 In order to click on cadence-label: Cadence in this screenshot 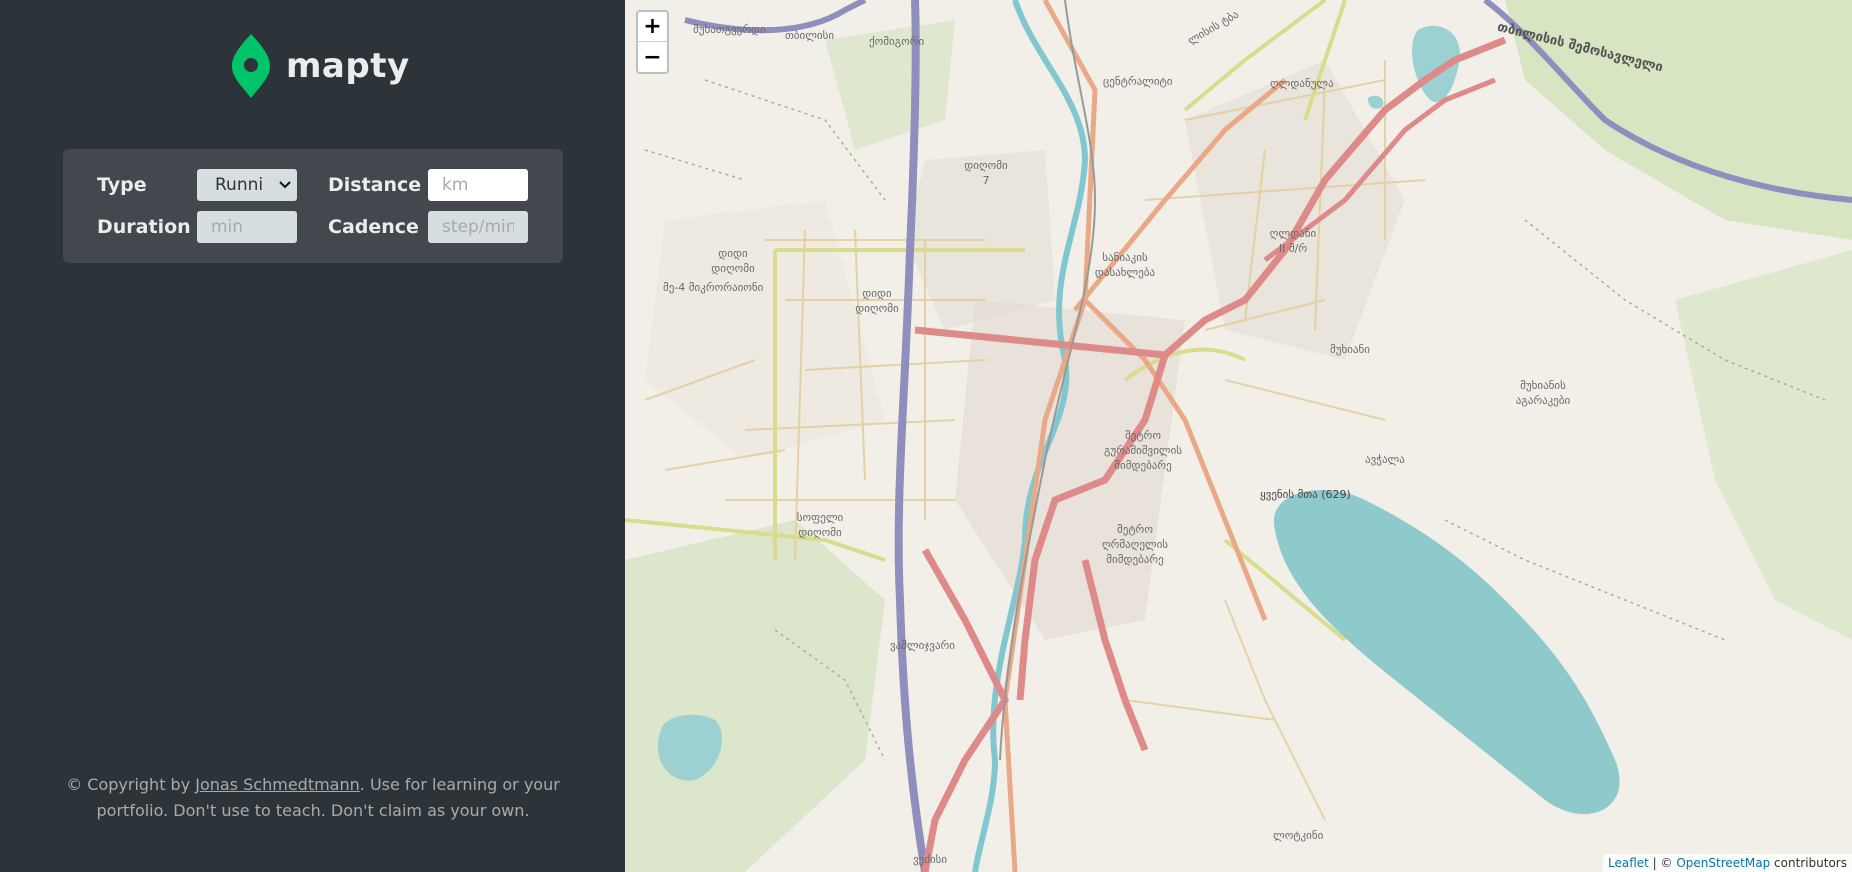, I will do `click(373, 227)`.